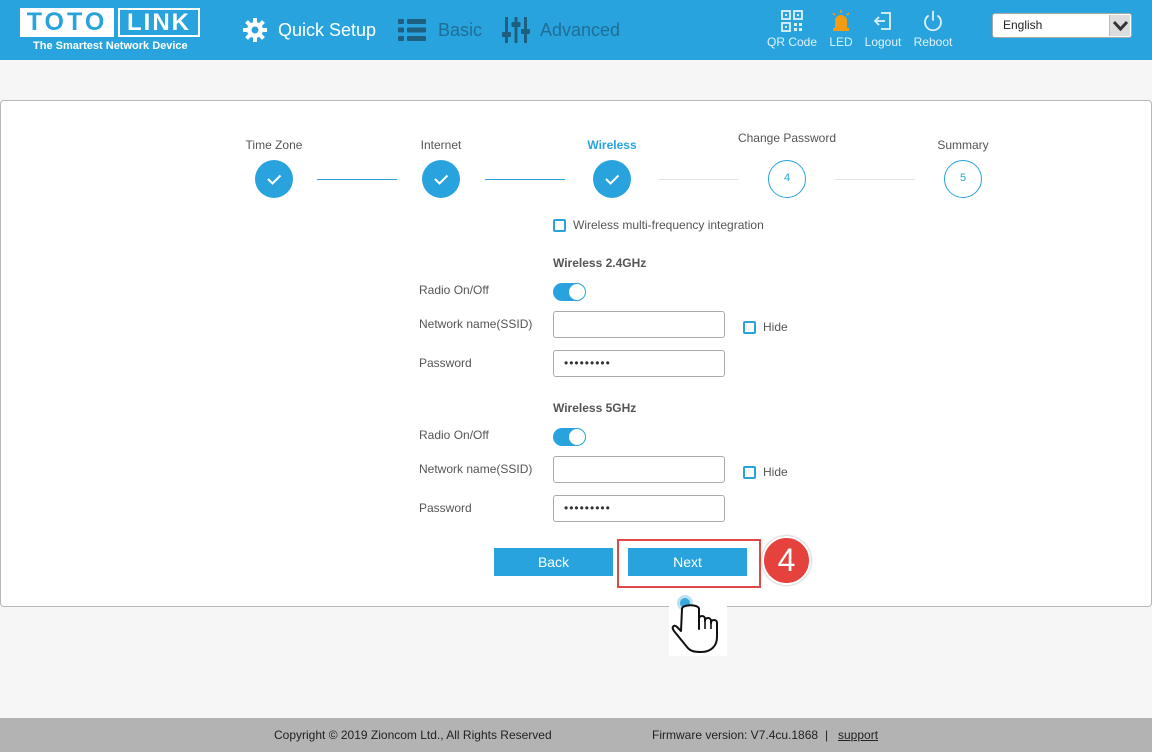  I want to click on logout-icon, so click(882, 21).